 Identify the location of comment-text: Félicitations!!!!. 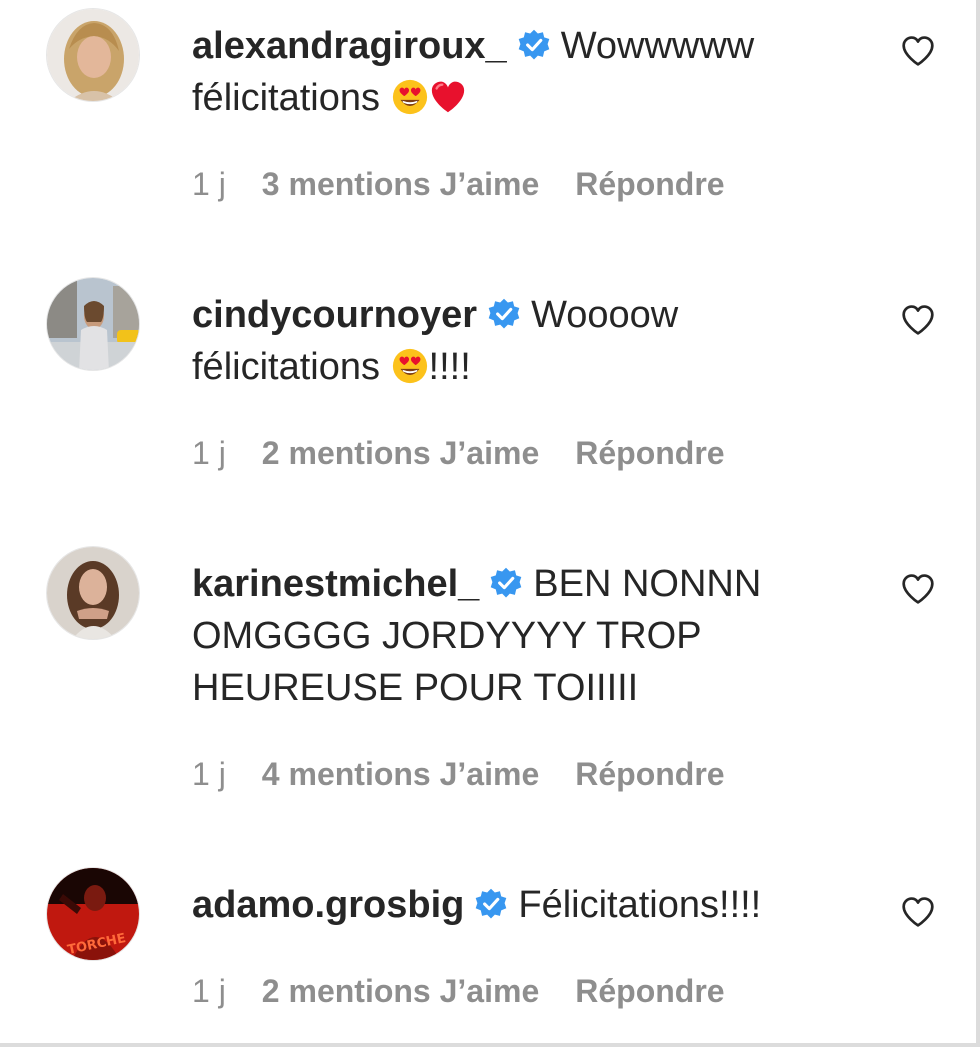
(640, 905).